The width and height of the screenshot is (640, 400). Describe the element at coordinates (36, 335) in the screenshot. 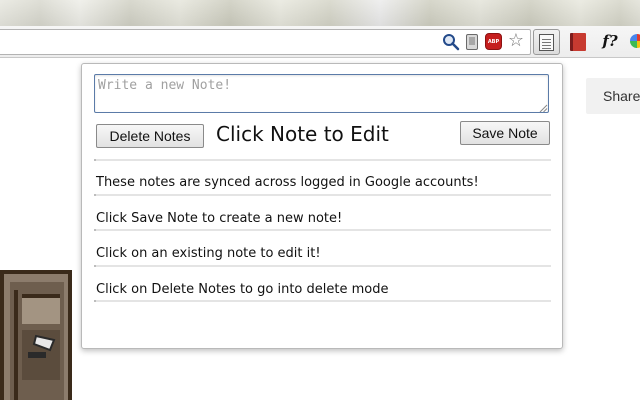

I see `pixel-art-box-icon` at that location.